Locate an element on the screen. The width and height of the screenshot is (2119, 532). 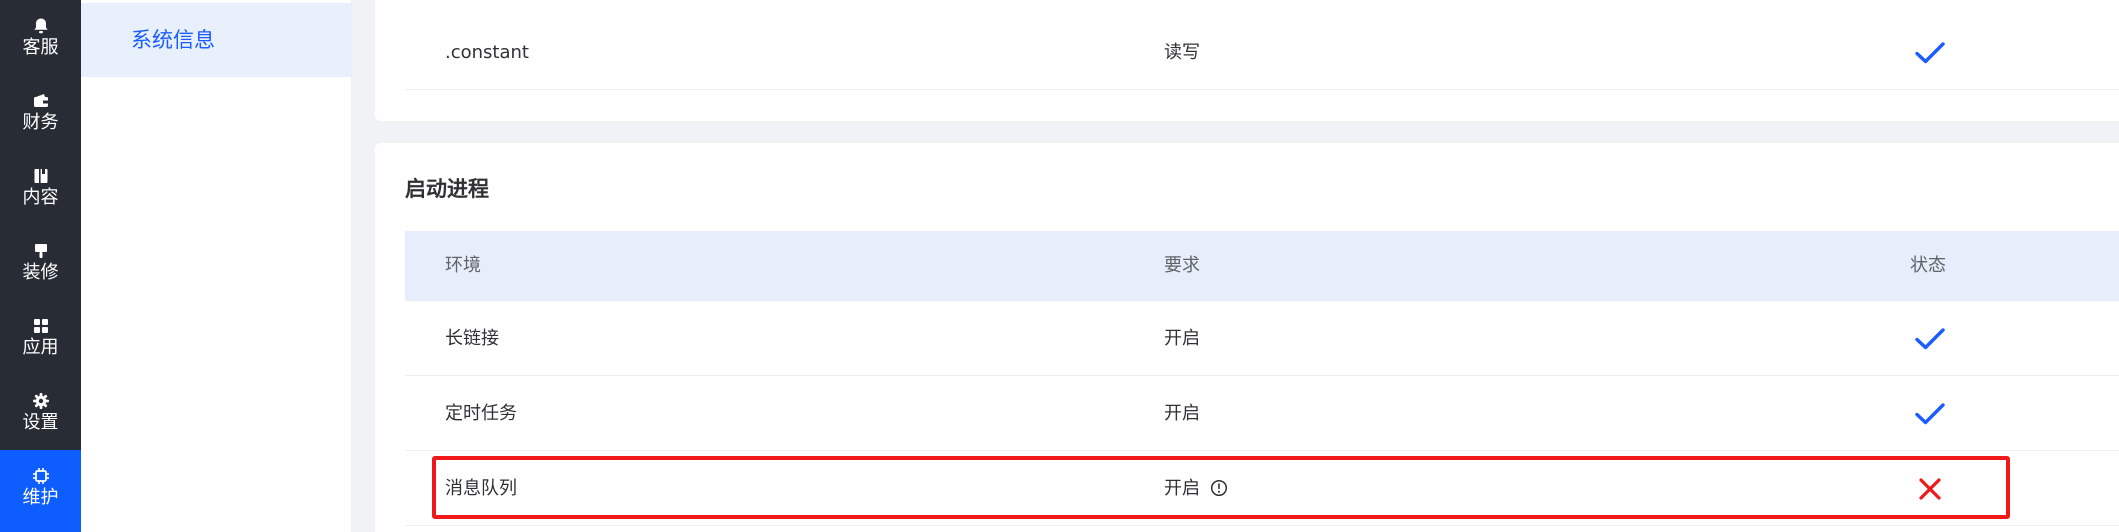
secondary-menu: 系统信息 is located at coordinates (216, 266).